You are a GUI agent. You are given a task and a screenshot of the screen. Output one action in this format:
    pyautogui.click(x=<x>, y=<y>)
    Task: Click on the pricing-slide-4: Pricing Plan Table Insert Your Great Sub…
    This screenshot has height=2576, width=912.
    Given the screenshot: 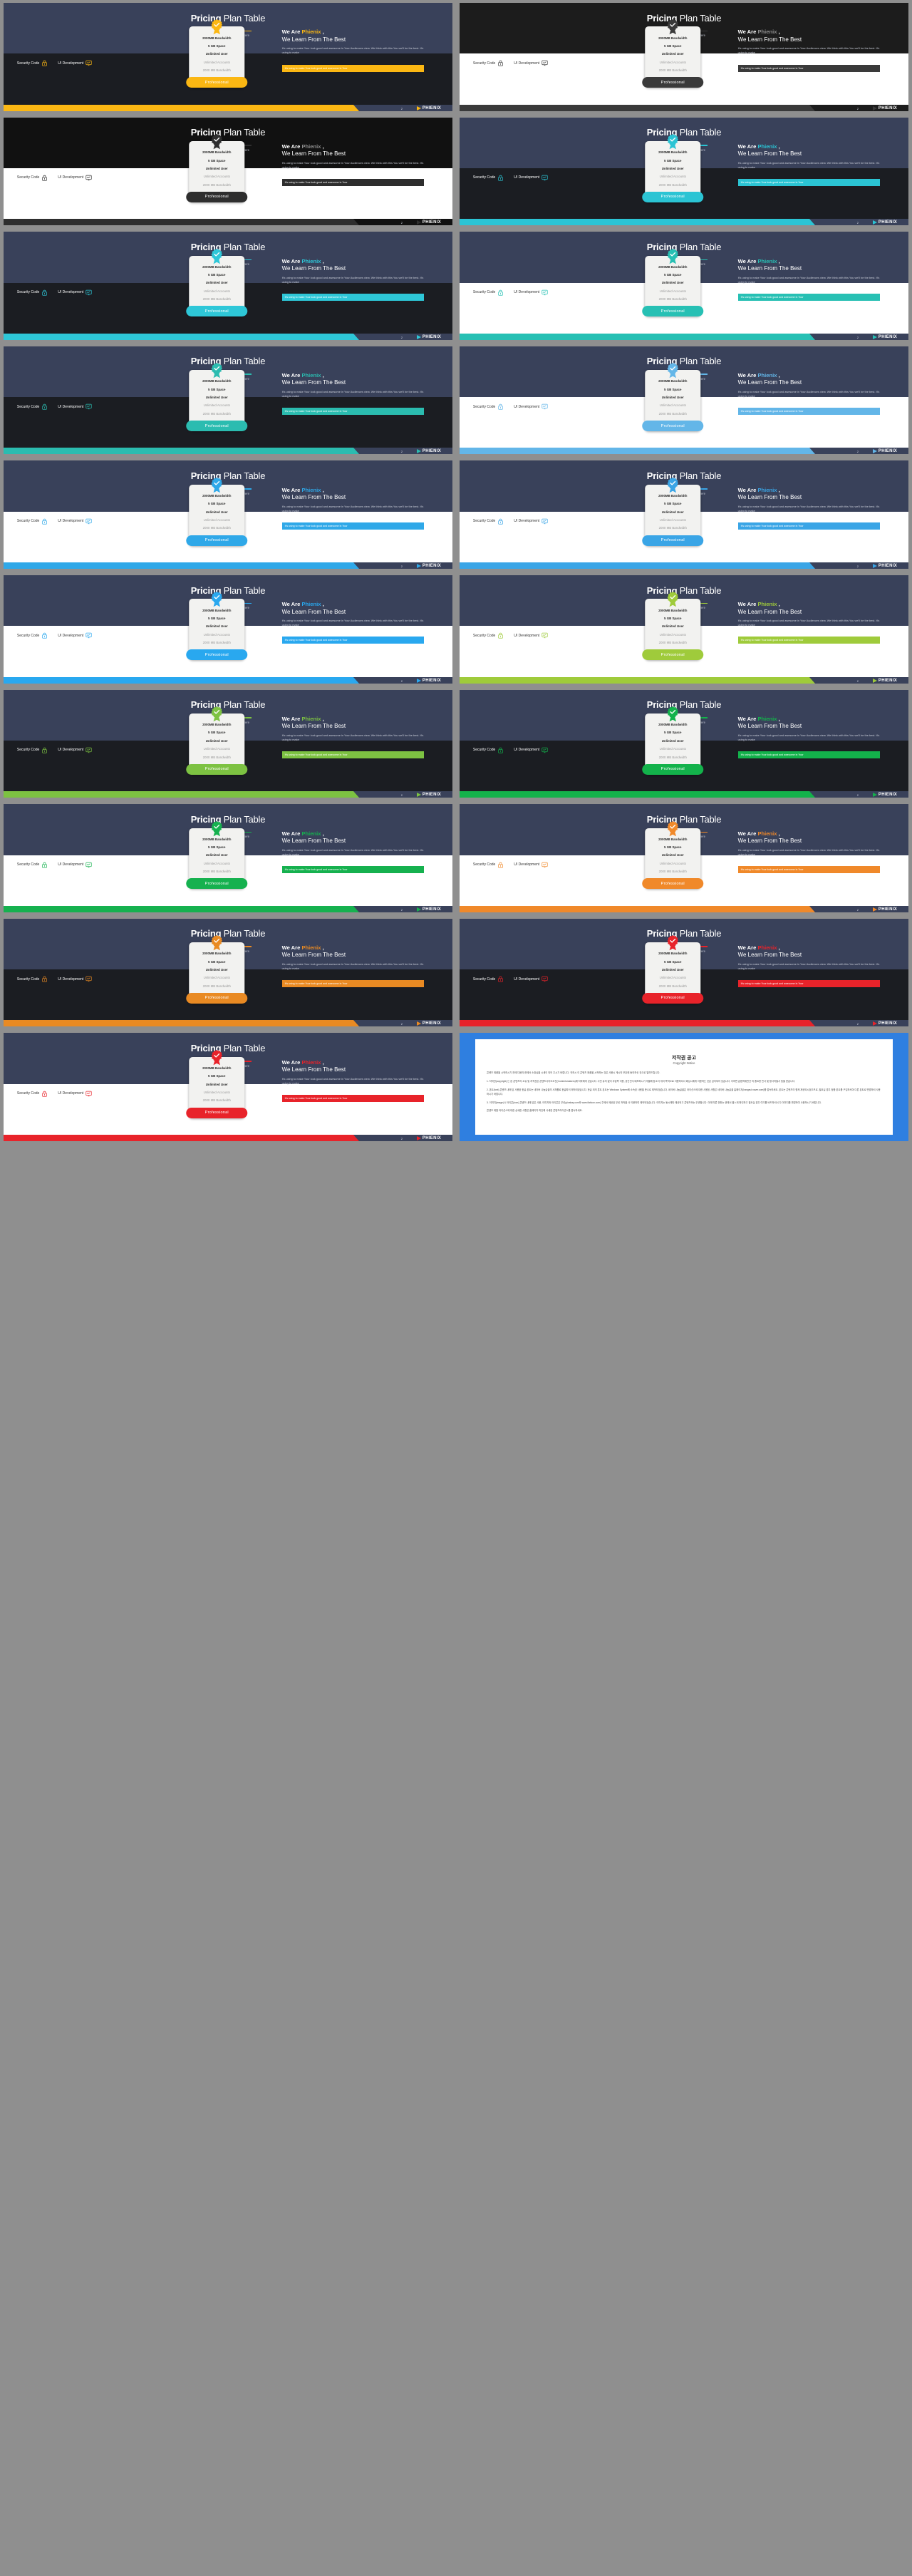 What is the action you would take?
    pyautogui.click(x=684, y=171)
    